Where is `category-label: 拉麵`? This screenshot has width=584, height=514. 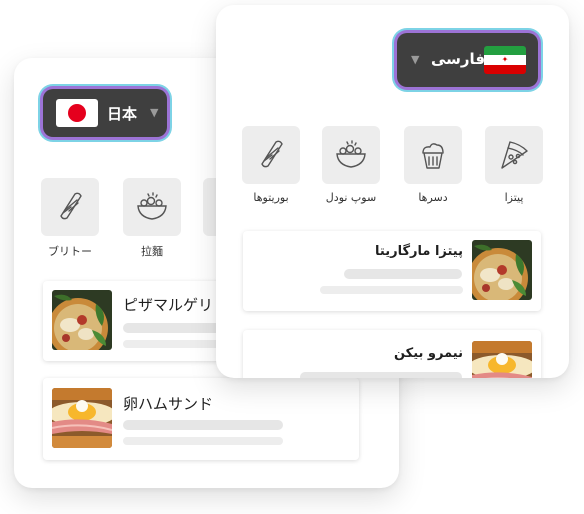
category-label: 拉麵 is located at coordinates (152, 251).